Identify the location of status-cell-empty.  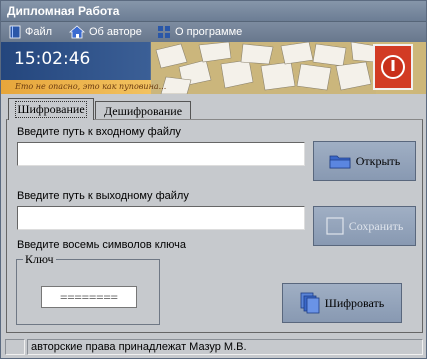
(15, 347).